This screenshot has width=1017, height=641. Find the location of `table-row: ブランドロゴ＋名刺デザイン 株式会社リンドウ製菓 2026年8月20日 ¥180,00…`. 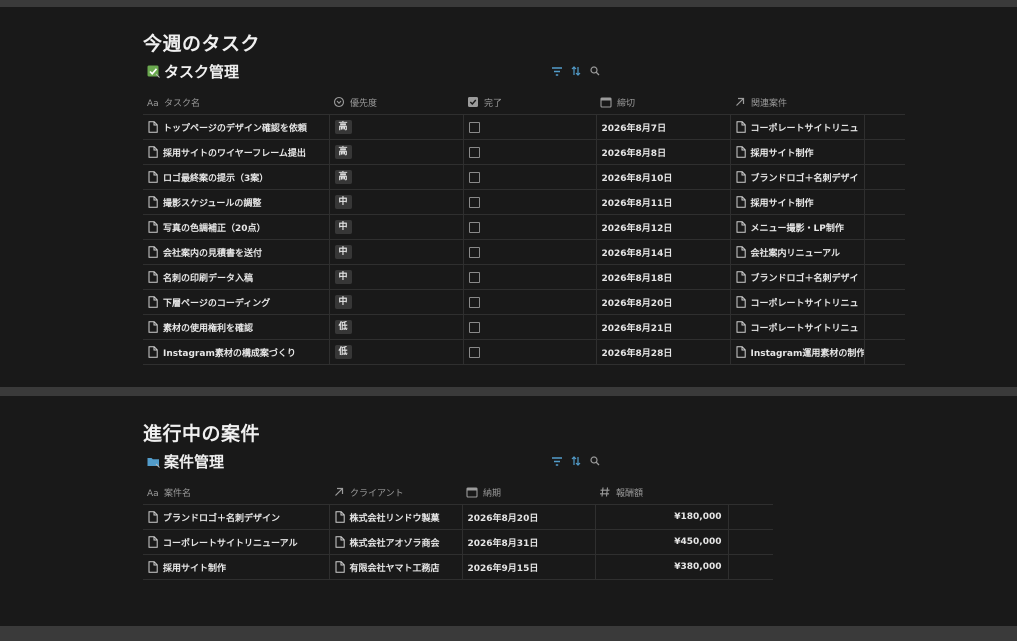

table-row: ブランドロゴ＋名刺デザイン 株式会社リンドウ製菓 2026年8月20日 ¥180,00… is located at coordinates (458, 517).